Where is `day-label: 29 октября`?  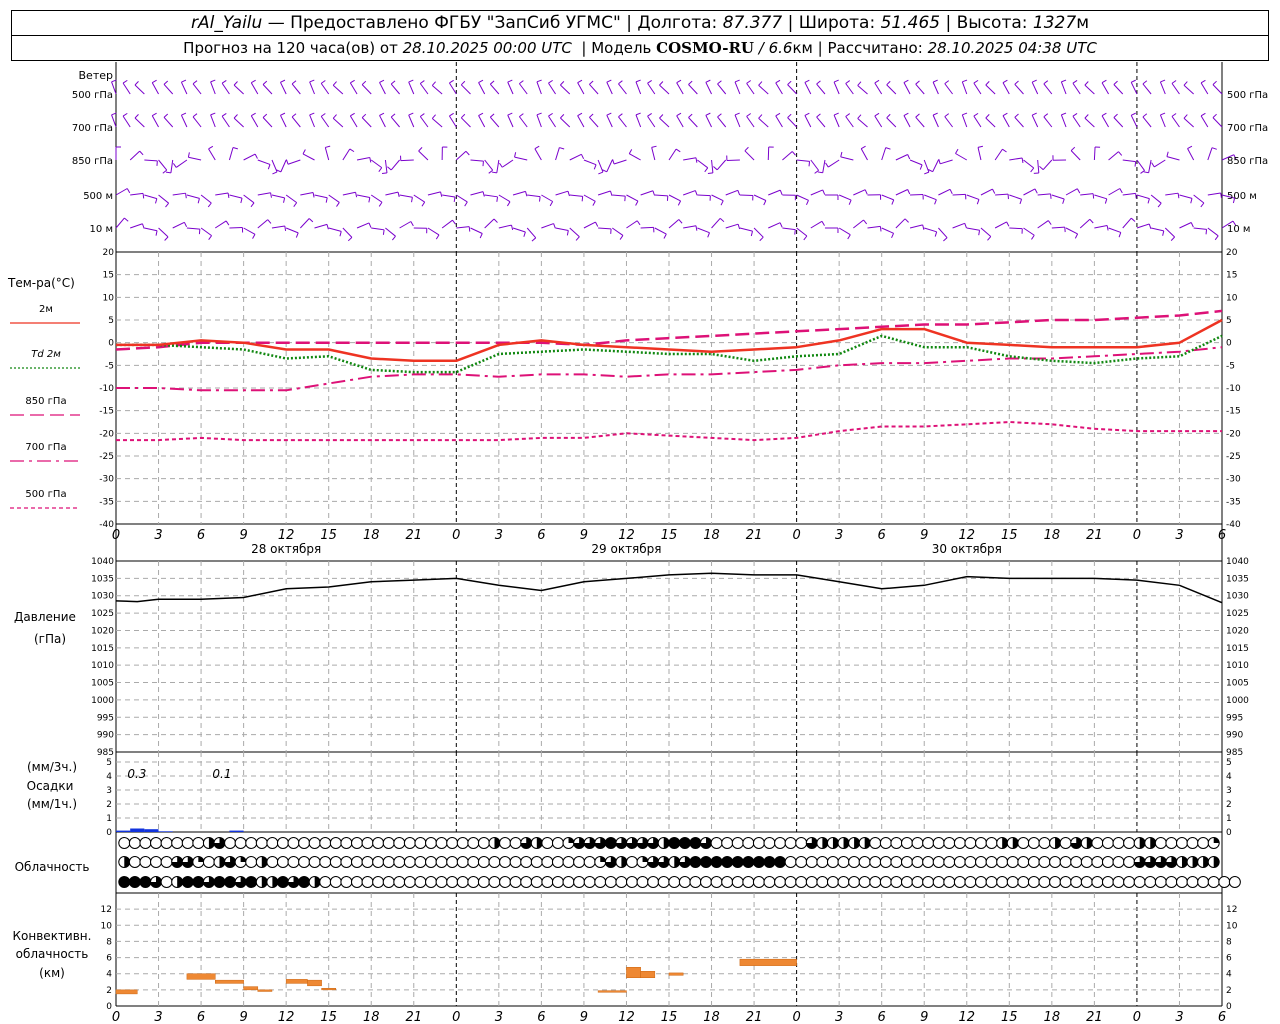 day-label: 29 октября is located at coordinates (626, 549).